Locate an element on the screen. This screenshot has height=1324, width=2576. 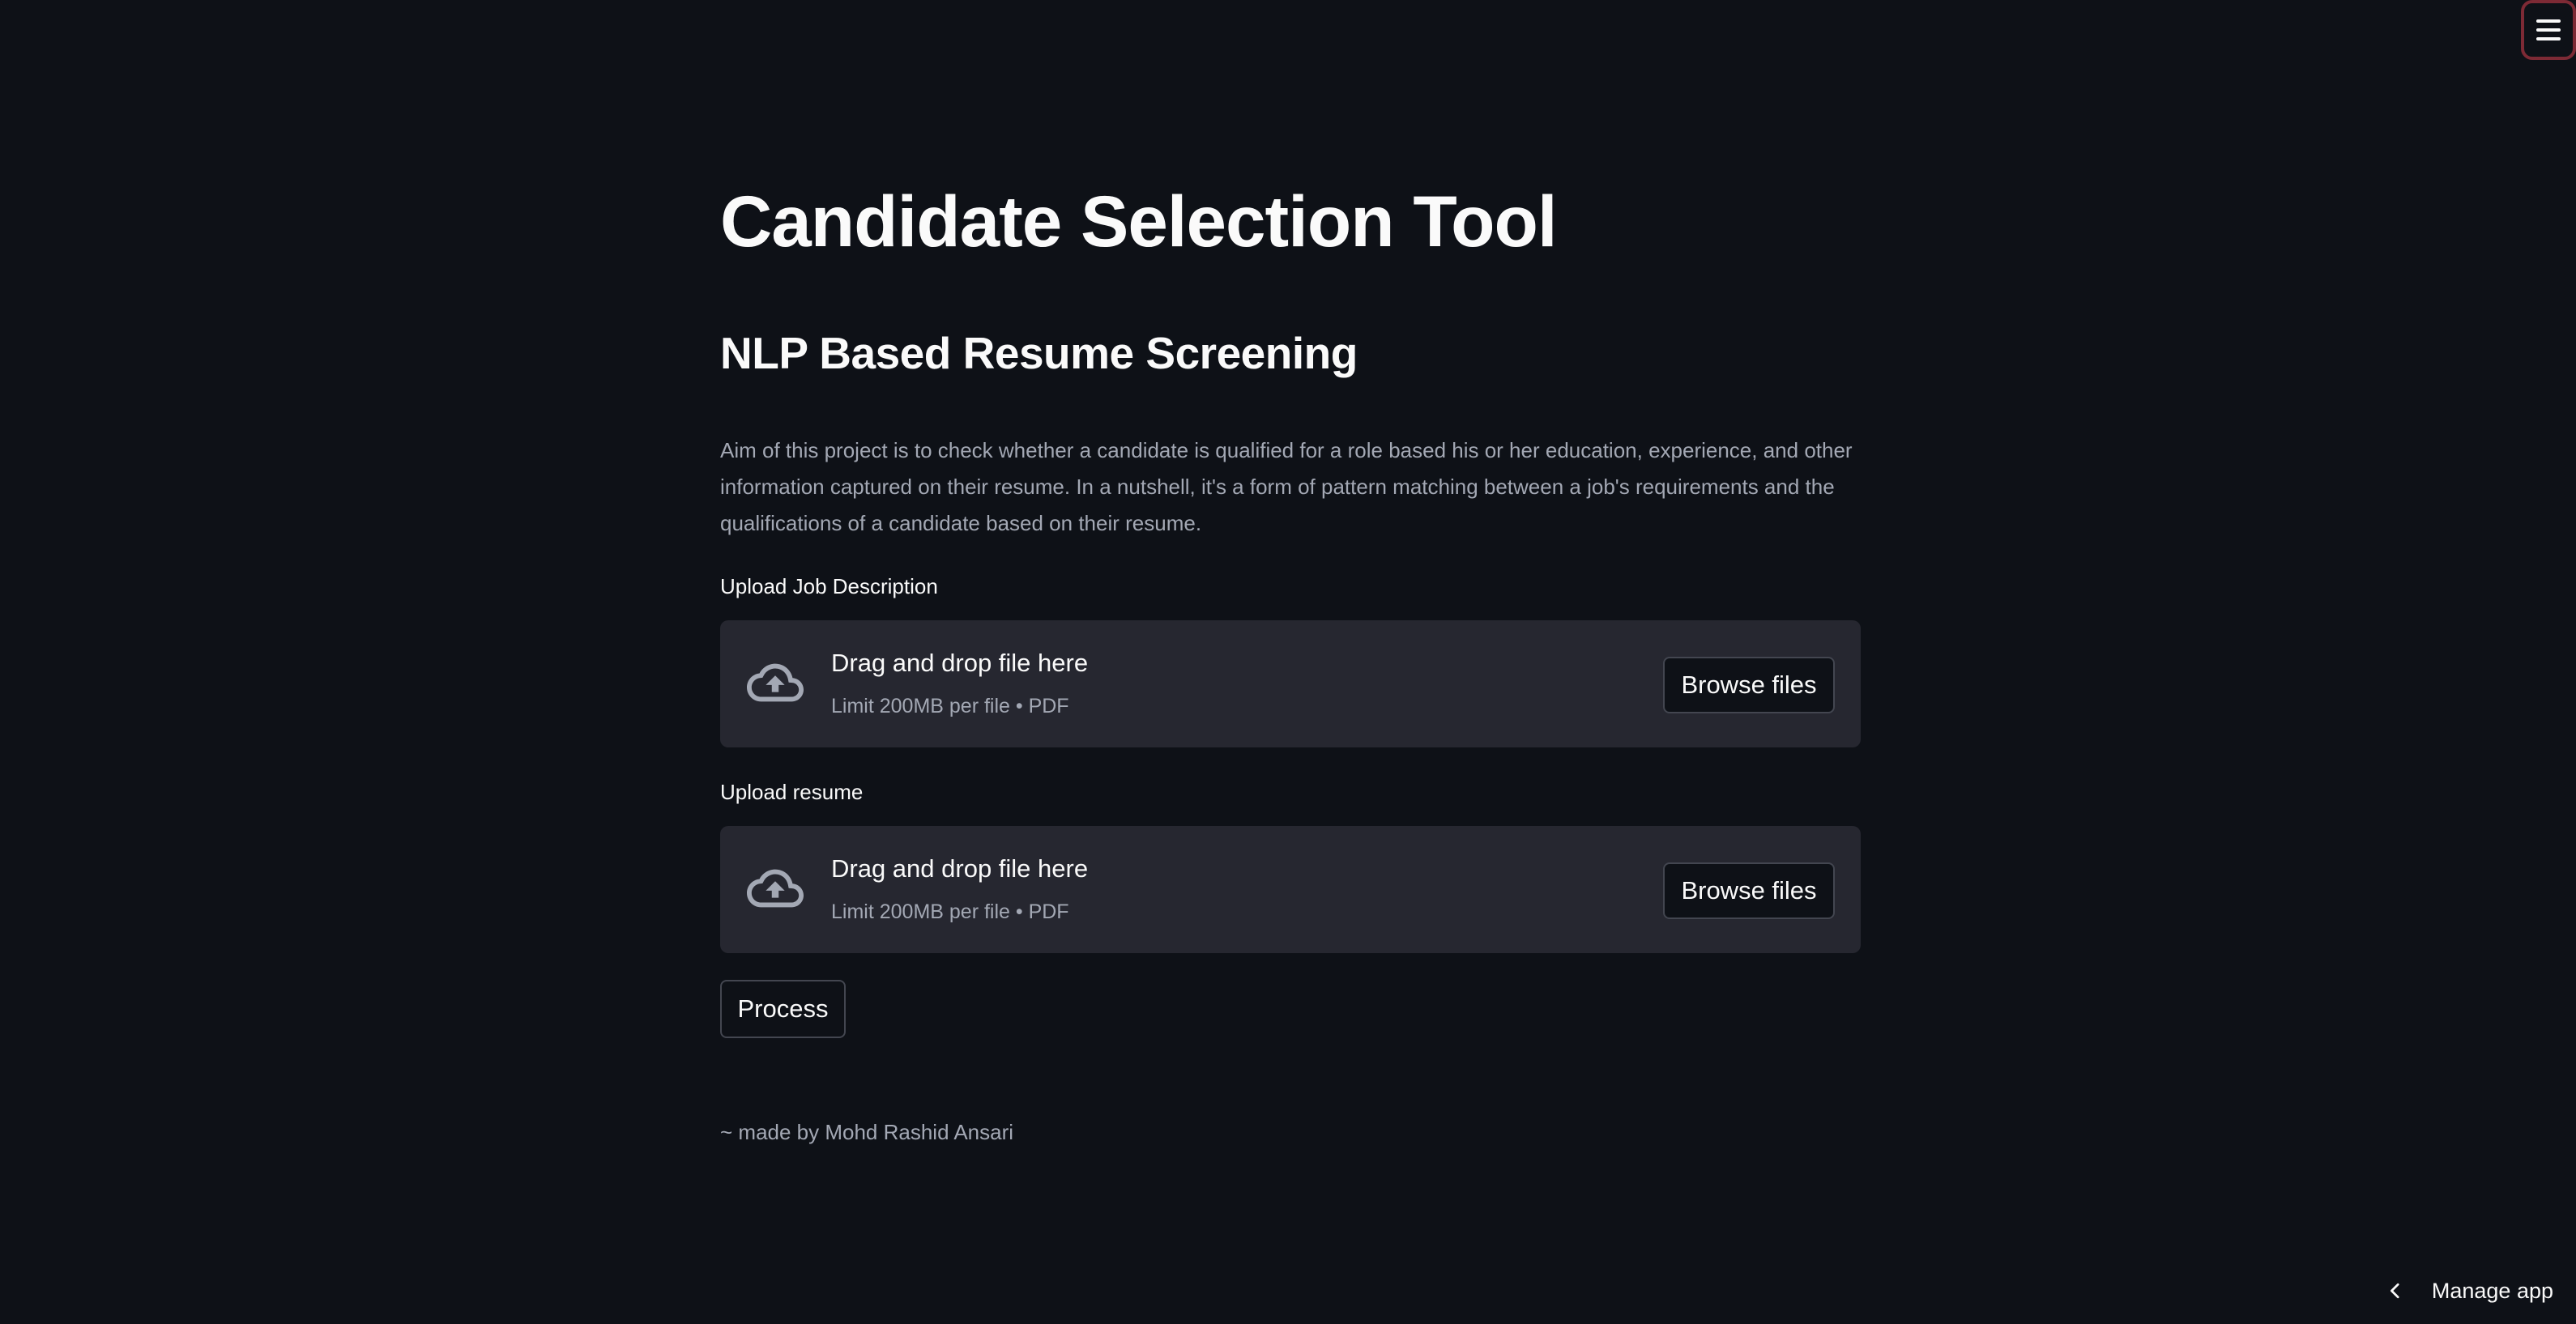
manage-app-label: Manage app is located at coordinates (2492, 1290).